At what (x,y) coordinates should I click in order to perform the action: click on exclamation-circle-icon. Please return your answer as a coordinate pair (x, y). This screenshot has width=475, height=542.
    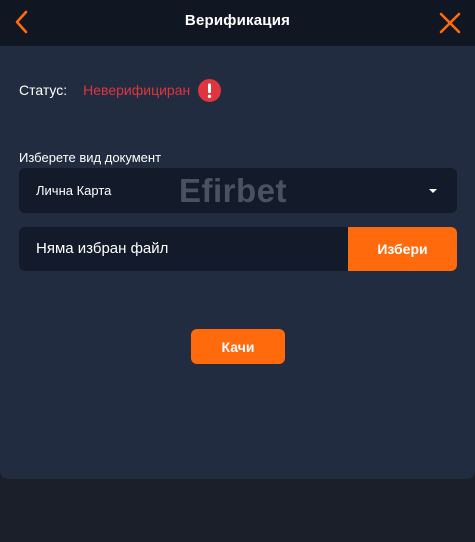
    Looking at the image, I should click on (210, 90).